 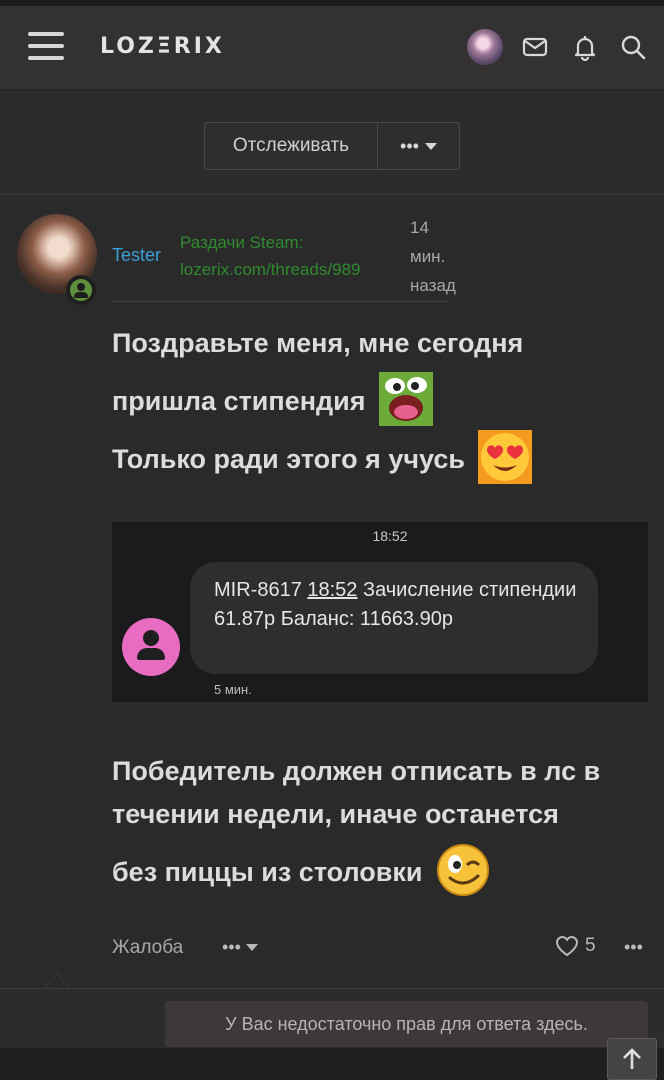 I want to click on bell-icon, so click(x=585, y=47).